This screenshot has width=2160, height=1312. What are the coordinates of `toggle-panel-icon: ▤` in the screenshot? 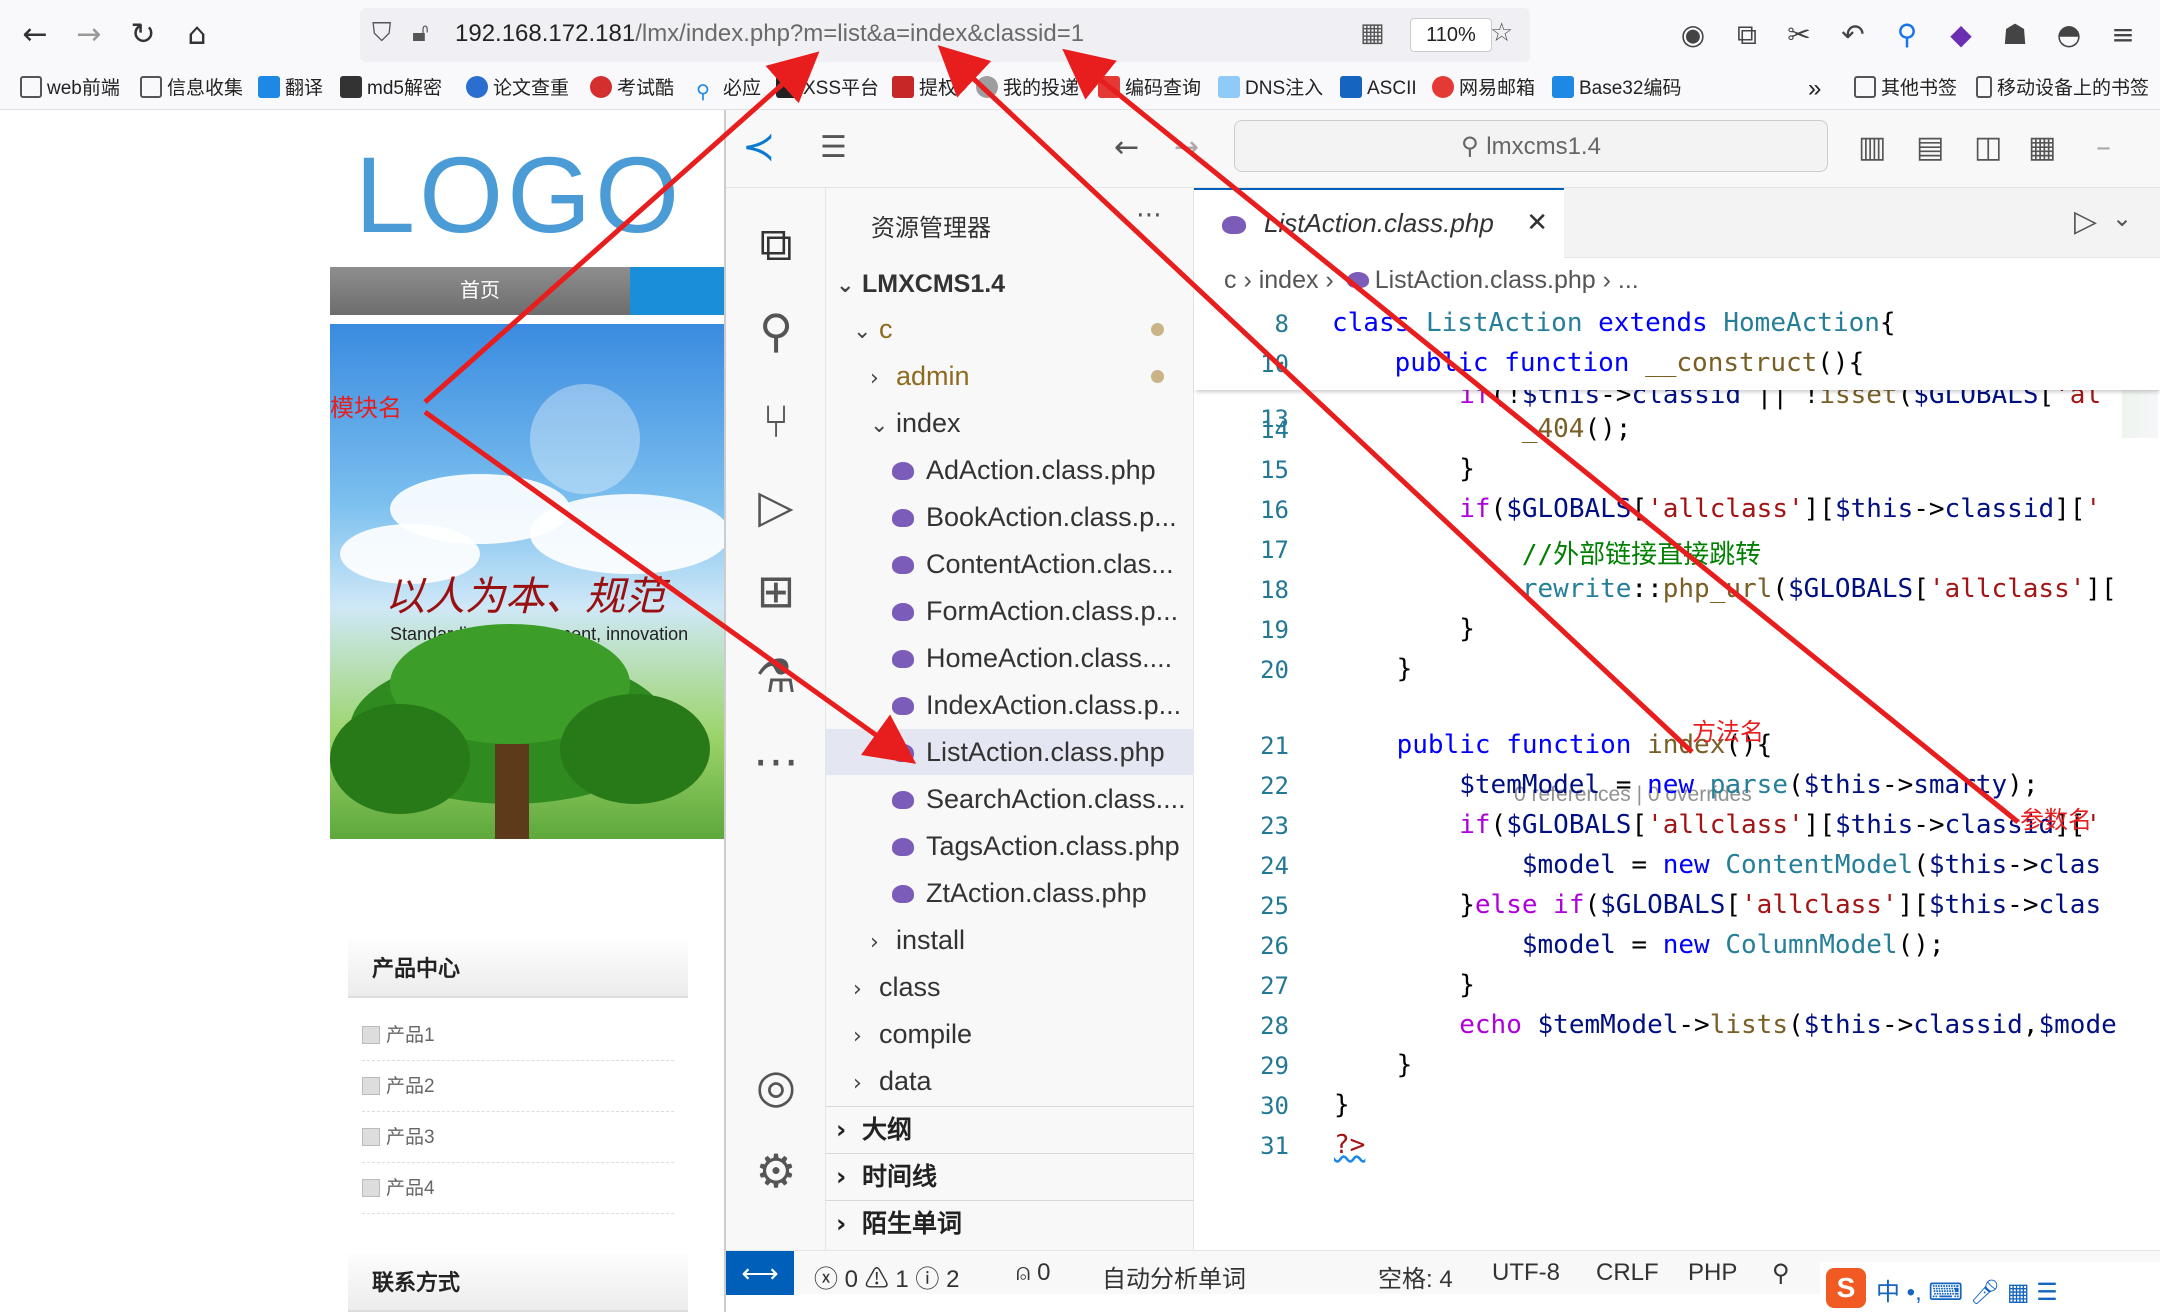 It's located at (1930, 147).